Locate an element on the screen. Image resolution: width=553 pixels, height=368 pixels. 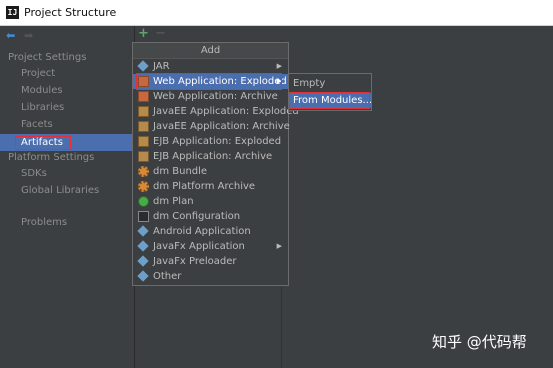
menu-item-javafx-application: JavaFx Application ▶ is located at coordinates (210, 246).